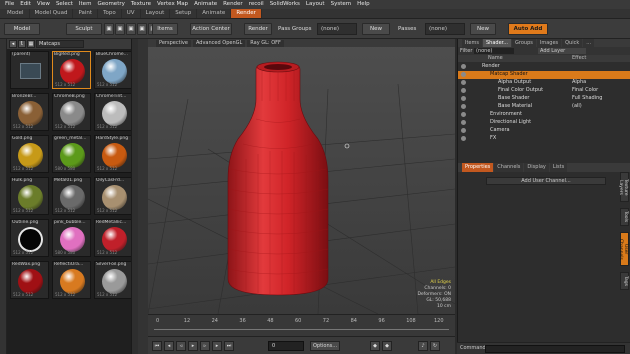 This screenshot has width=630, height=354. I want to click on new-pass-button: New, so click(483, 29).